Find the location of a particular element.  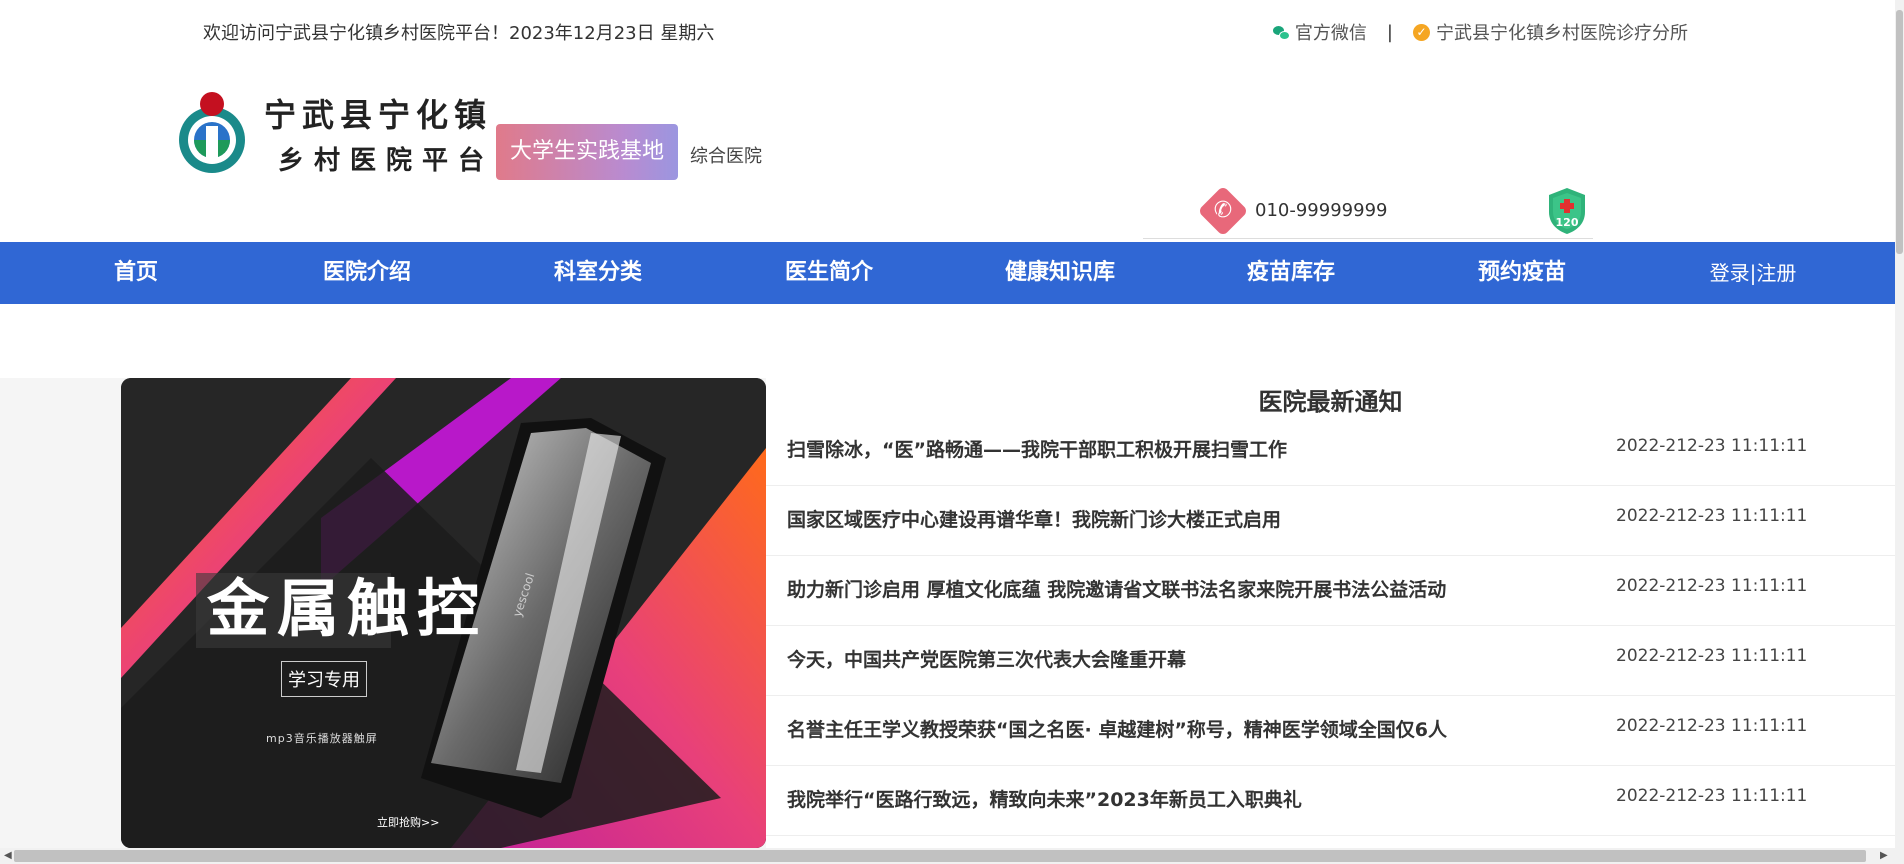

notice-text: 名誉主任王学义教授荣获“国之名医· 卓越建树”称号，精神医学领域全国仅6人 is located at coordinates (1117, 730).